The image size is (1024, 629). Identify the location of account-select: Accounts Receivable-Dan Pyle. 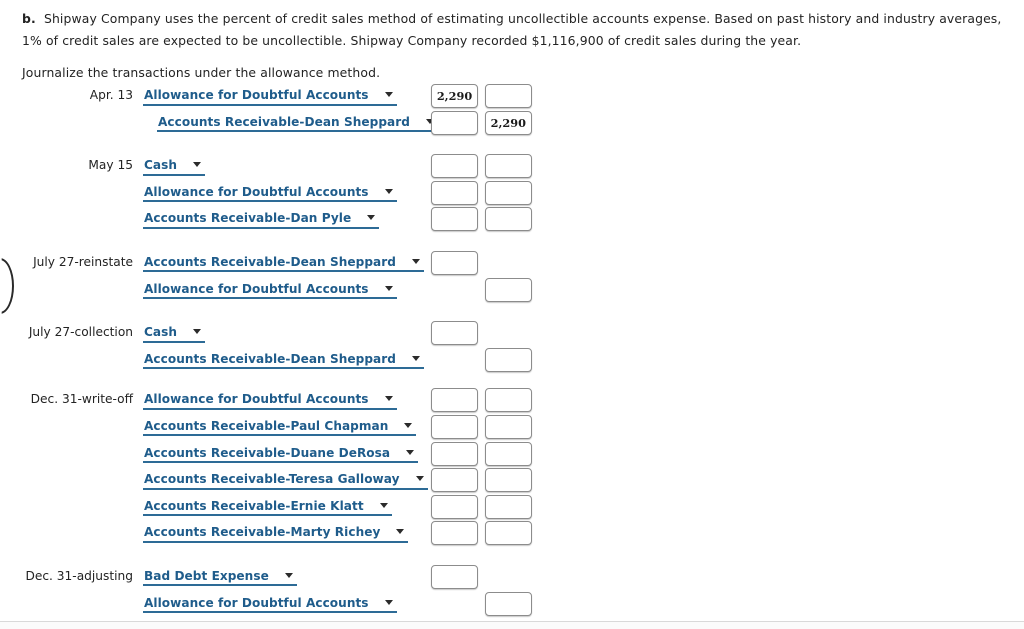
(261, 219).